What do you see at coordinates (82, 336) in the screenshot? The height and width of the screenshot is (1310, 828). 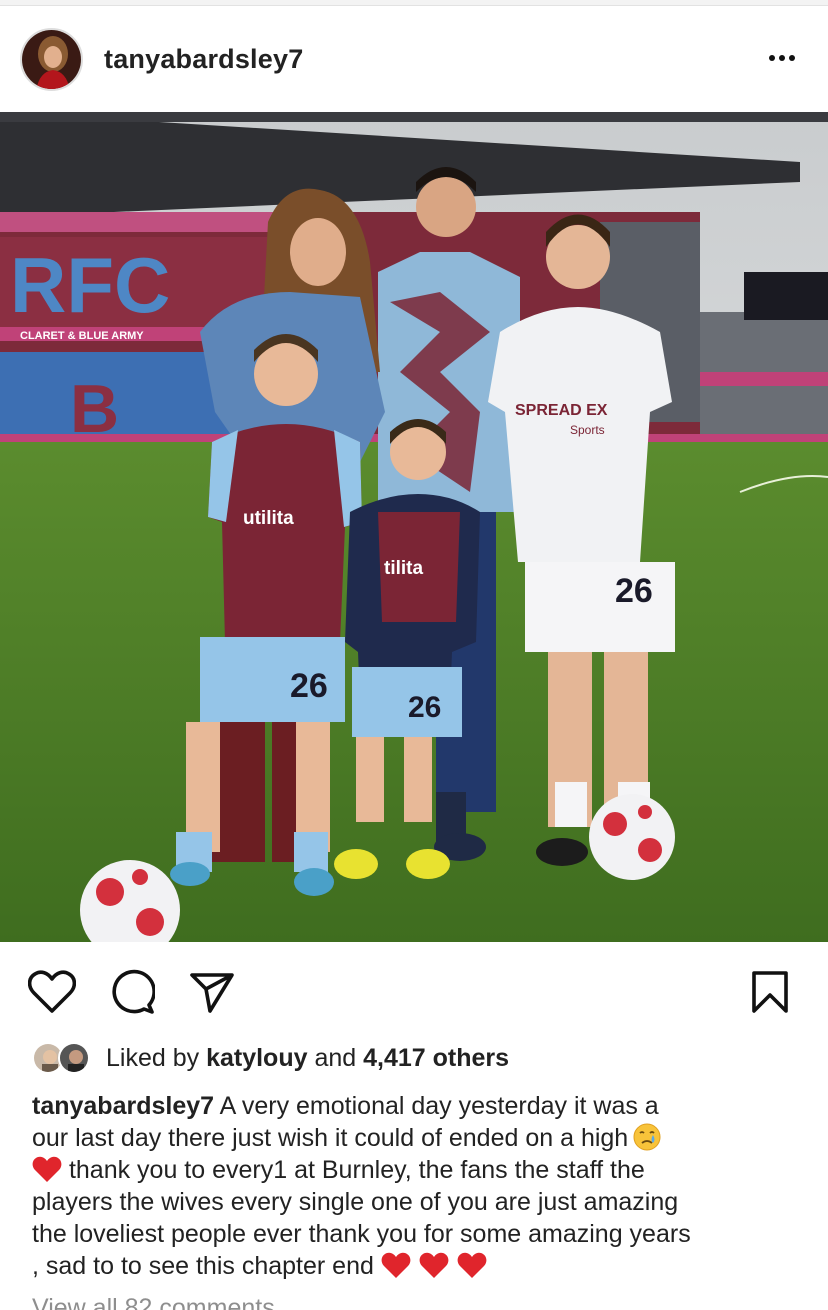 I see `stand-banner: CLARET & BLUE ARMY` at bounding box center [82, 336].